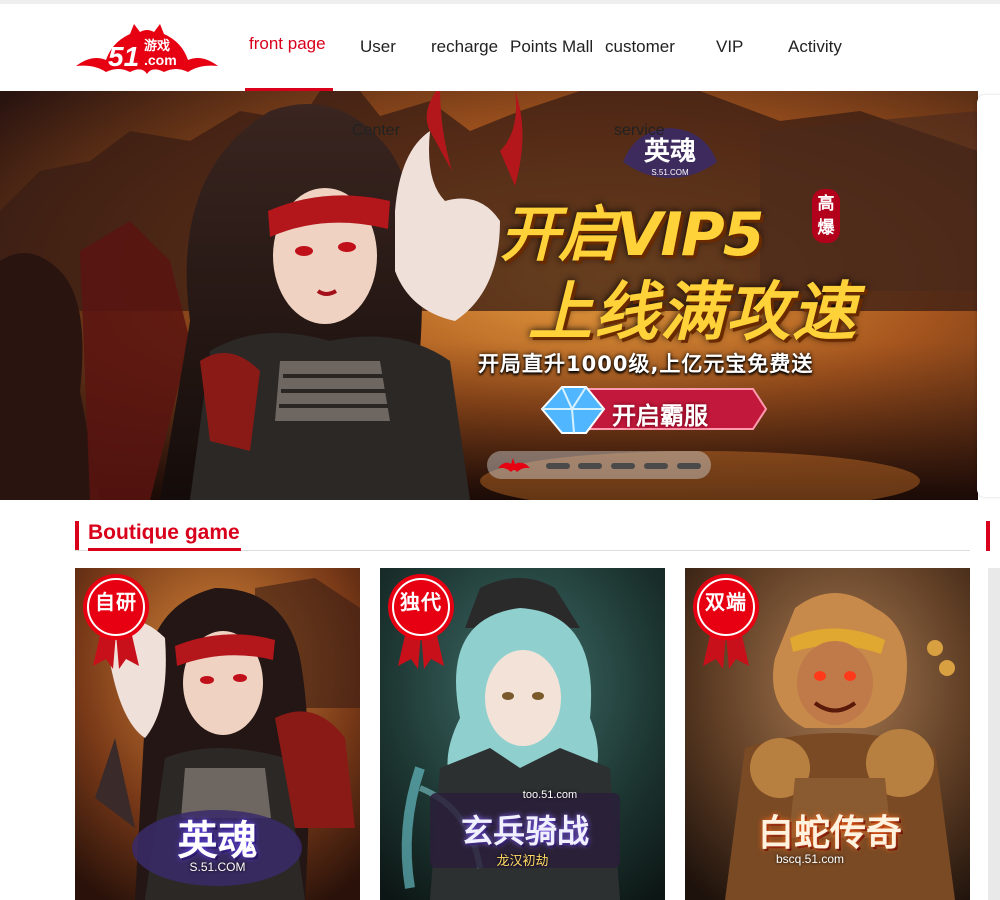 The width and height of the screenshot is (1000, 900). What do you see at coordinates (670, 152) in the screenshot?
I see `svg-text: 英魂` at bounding box center [670, 152].